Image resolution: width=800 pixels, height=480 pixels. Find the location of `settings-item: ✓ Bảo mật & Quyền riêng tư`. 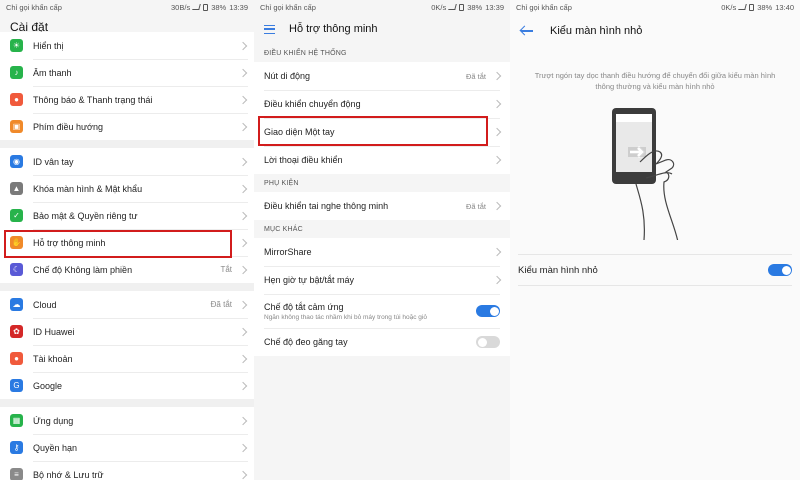

settings-item: ✓ Bảo mật & Quyền riêng tư is located at coordinates (127, 215).